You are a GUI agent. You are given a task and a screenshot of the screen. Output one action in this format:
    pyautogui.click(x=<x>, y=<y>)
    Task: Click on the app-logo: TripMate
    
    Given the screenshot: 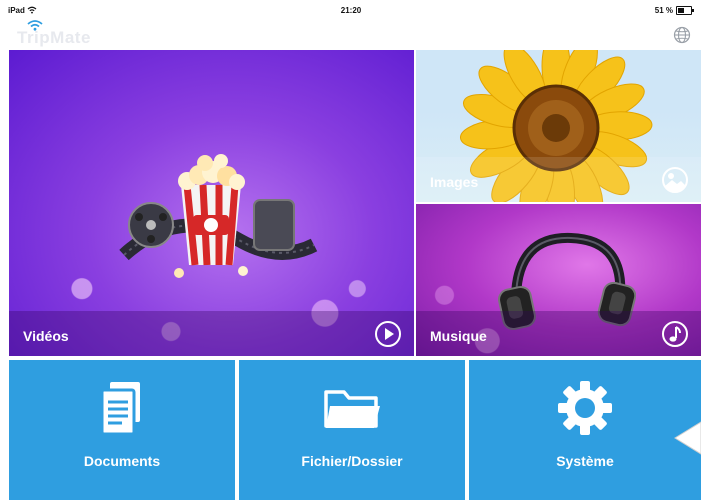 What is the action you would take?
    pyautogui.click(x=72, y=33)
    